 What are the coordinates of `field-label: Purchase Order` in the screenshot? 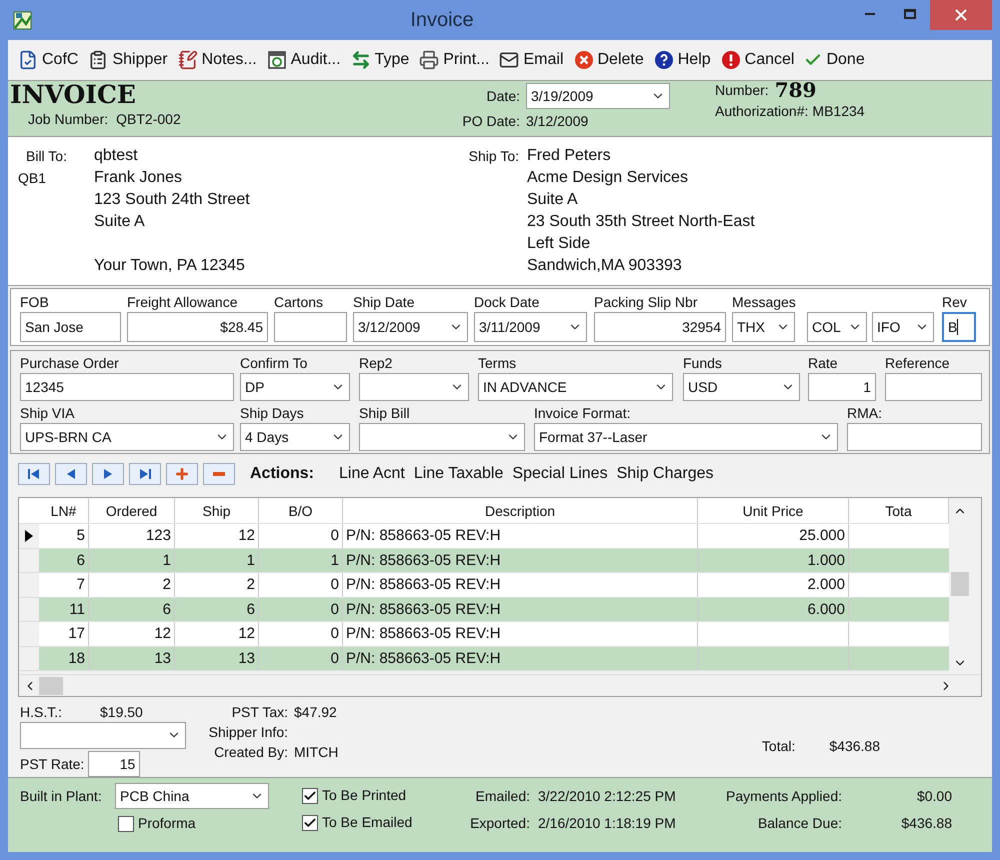 It's located at (70, 363).